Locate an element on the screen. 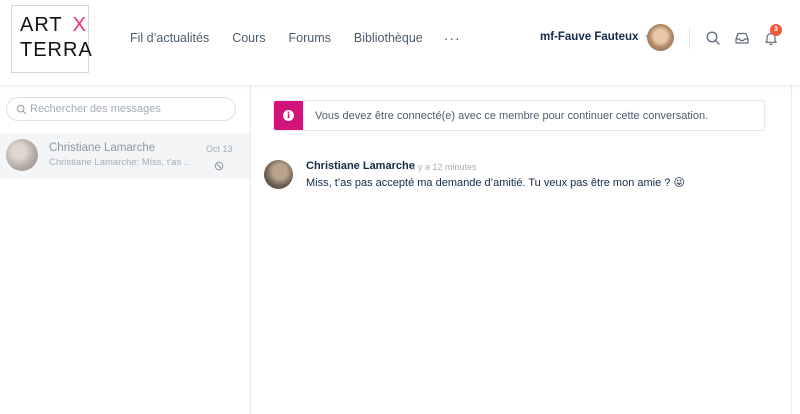 Image resolution: width=800 pixels, height=414 pixels. notice-accent: i is located at coordinates (288, 115).